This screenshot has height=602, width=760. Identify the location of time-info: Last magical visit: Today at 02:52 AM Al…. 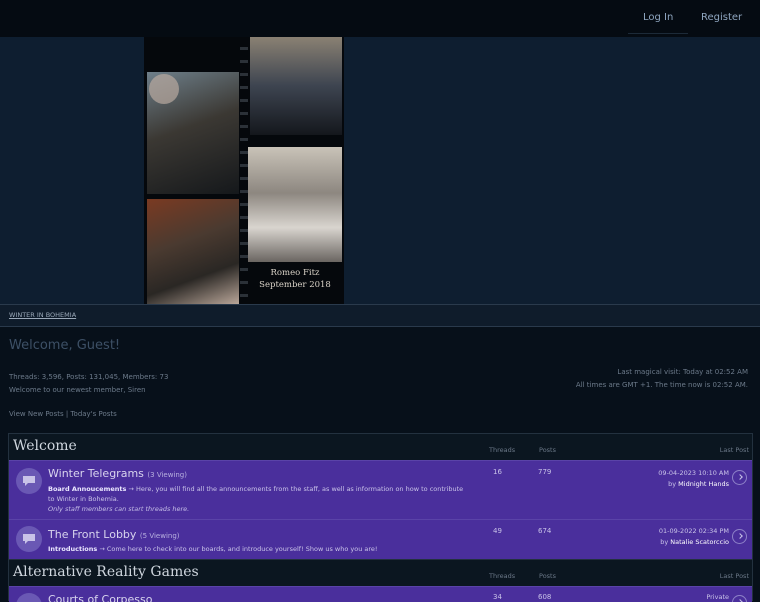
(662, 378).